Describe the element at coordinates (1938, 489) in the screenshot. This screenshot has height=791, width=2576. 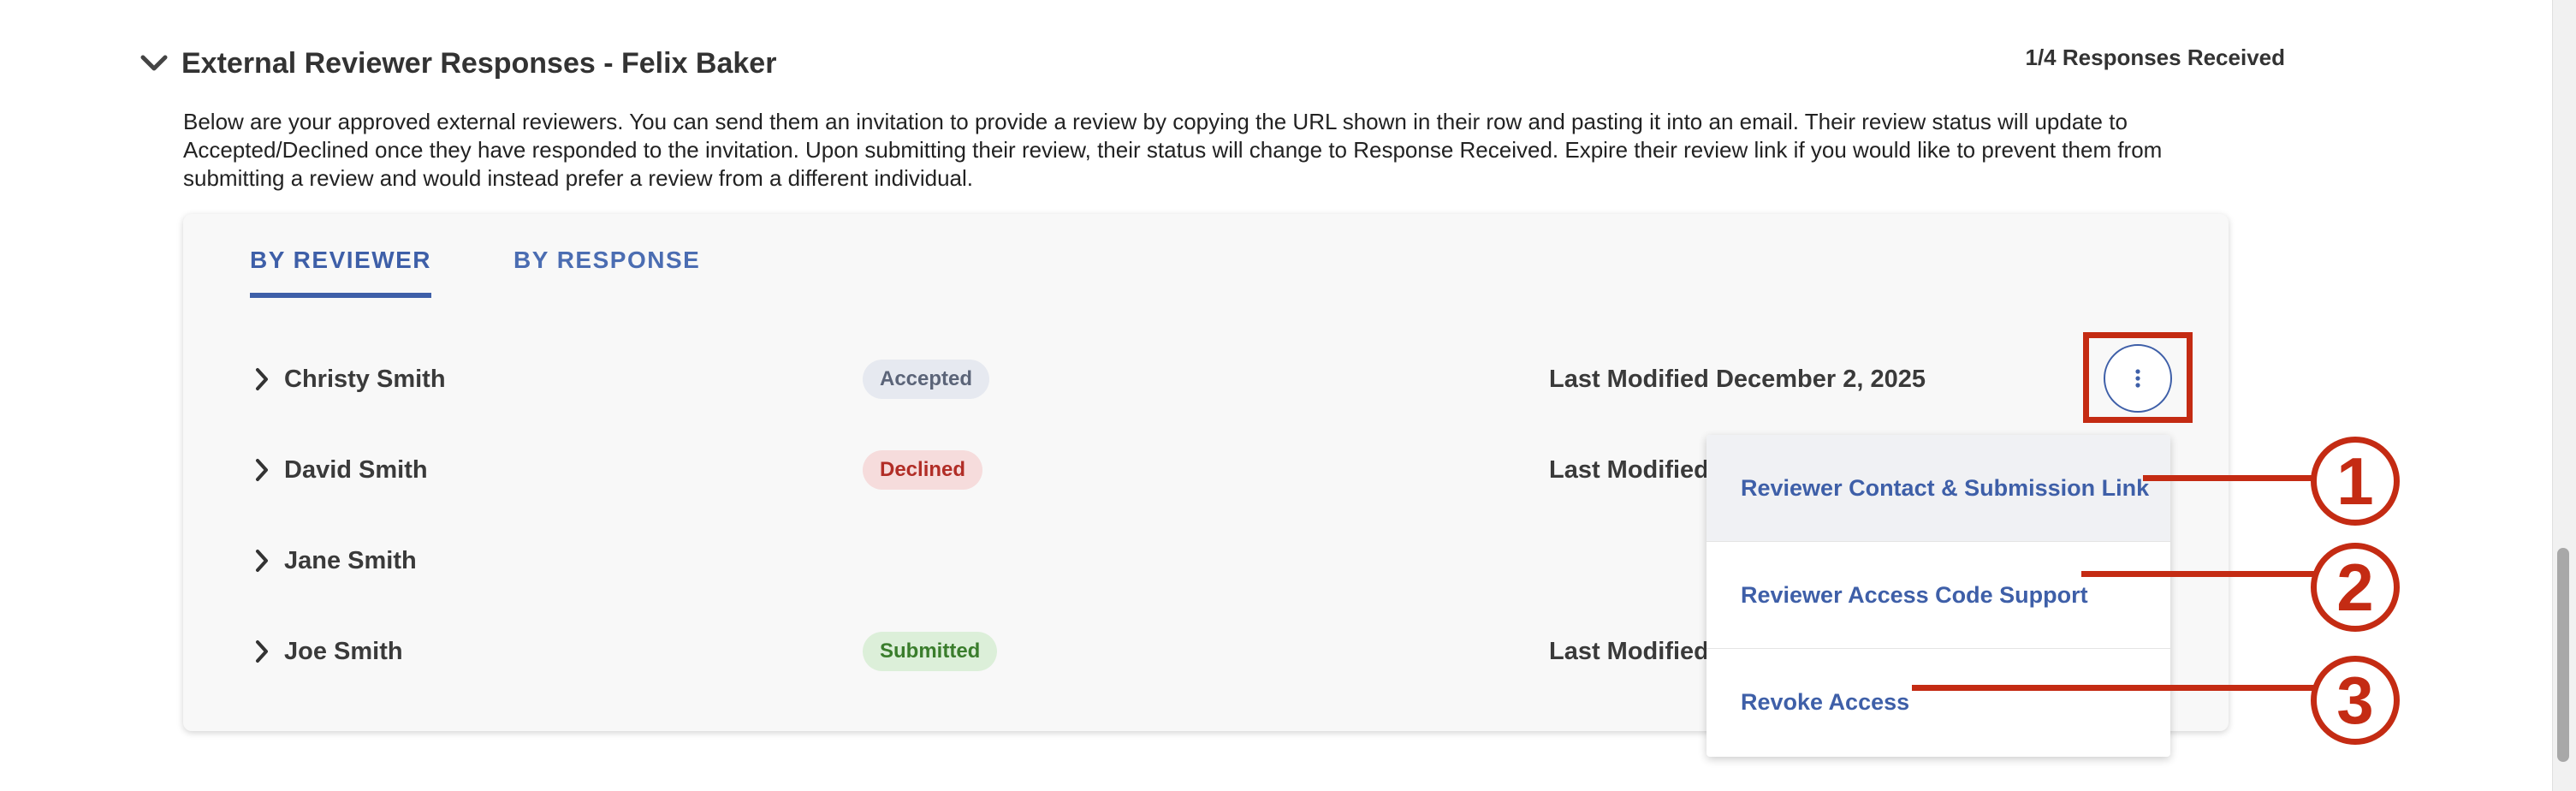
I see `menu-item-contact-submission-link: Reviewer Contact & Submission Link` at that location.